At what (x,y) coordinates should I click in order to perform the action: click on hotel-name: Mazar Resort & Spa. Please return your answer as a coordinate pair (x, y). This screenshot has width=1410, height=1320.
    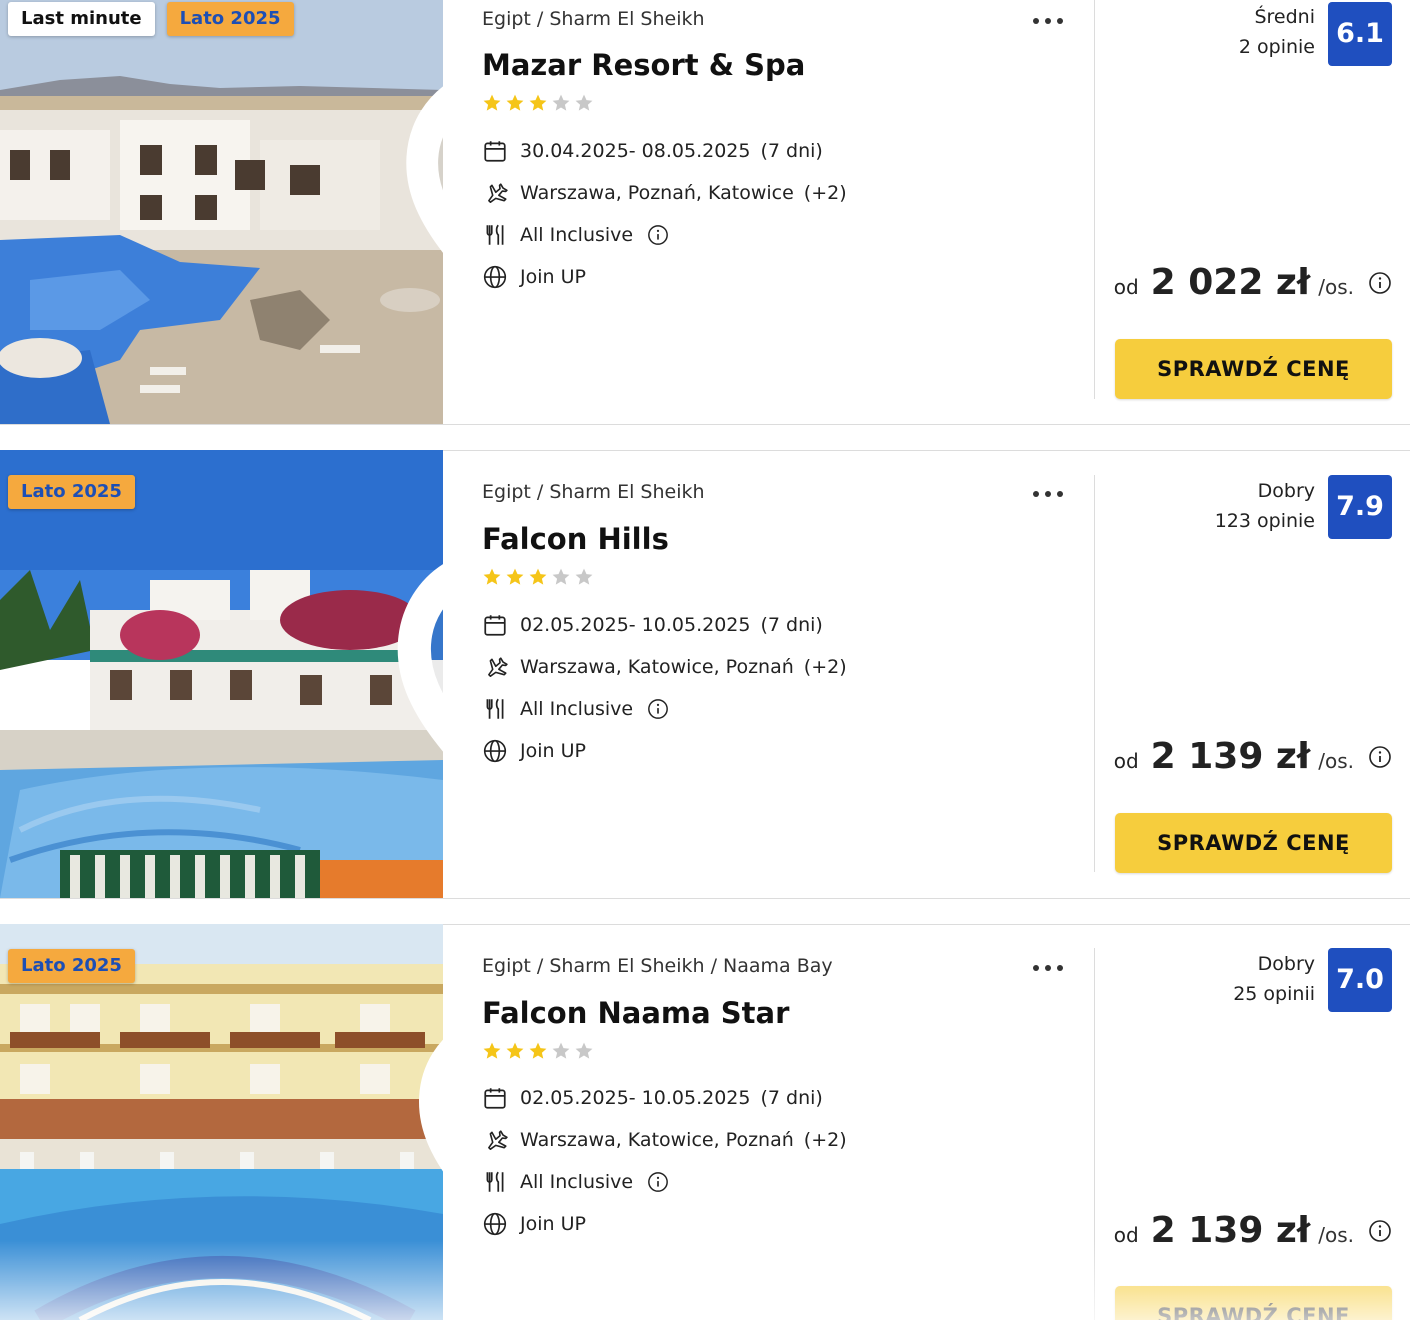
    Looking at the image, I should click on (643, 65).